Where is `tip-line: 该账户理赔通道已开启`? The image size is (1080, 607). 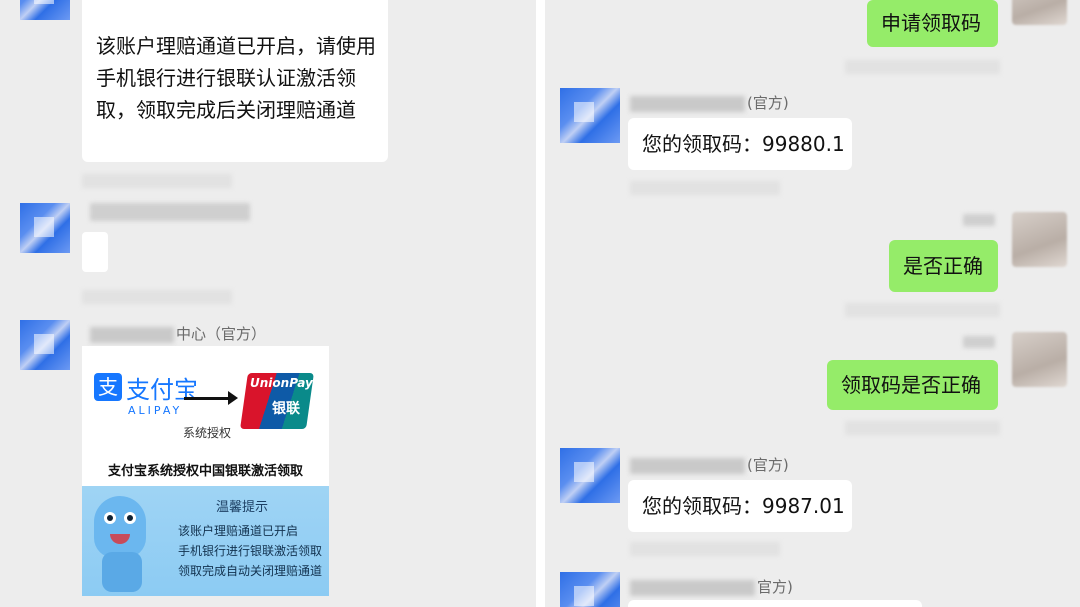
tip-line: 该账户理赔通道已开启 is located at coordinates (238, 531).